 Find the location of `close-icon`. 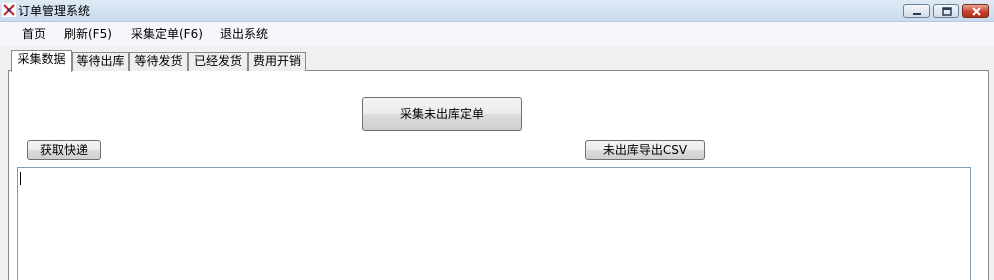

close-icon is located at coordinates (976, 11).